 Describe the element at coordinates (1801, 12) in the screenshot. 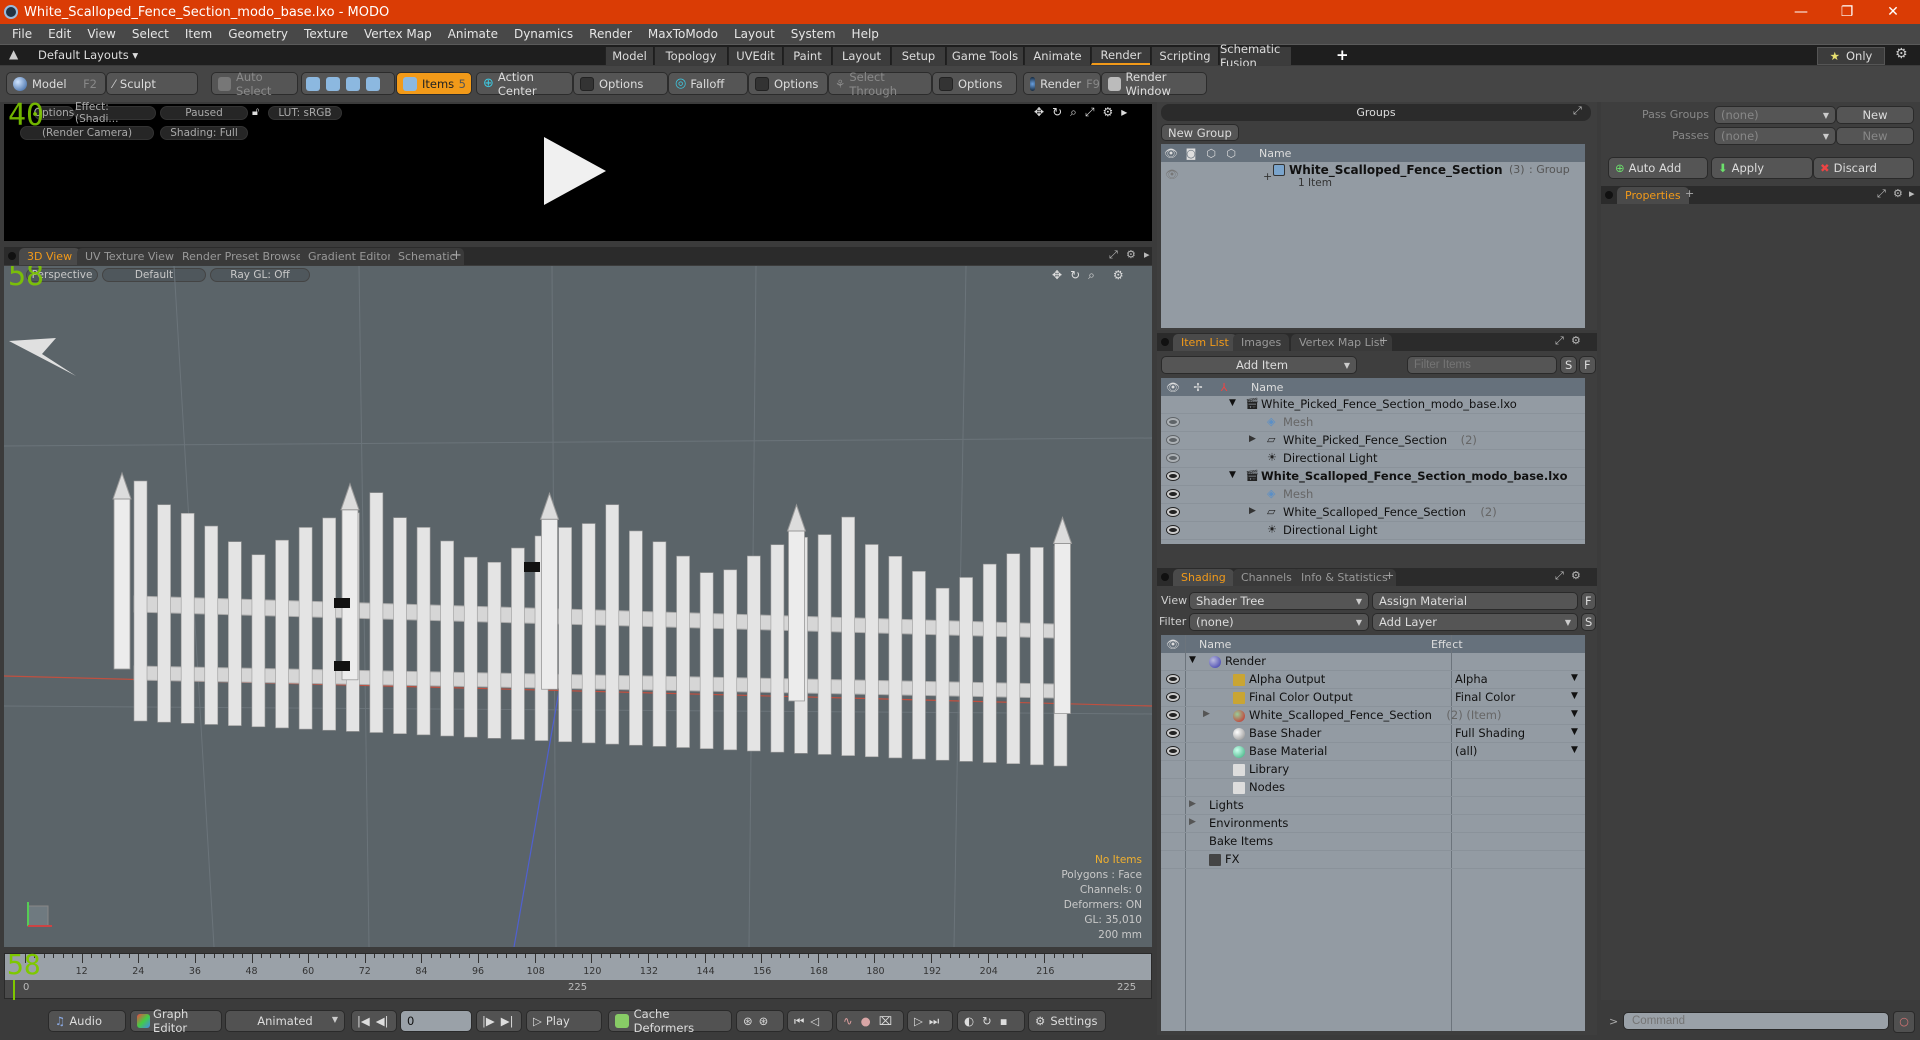

I see `minimize-button: —` at that location.